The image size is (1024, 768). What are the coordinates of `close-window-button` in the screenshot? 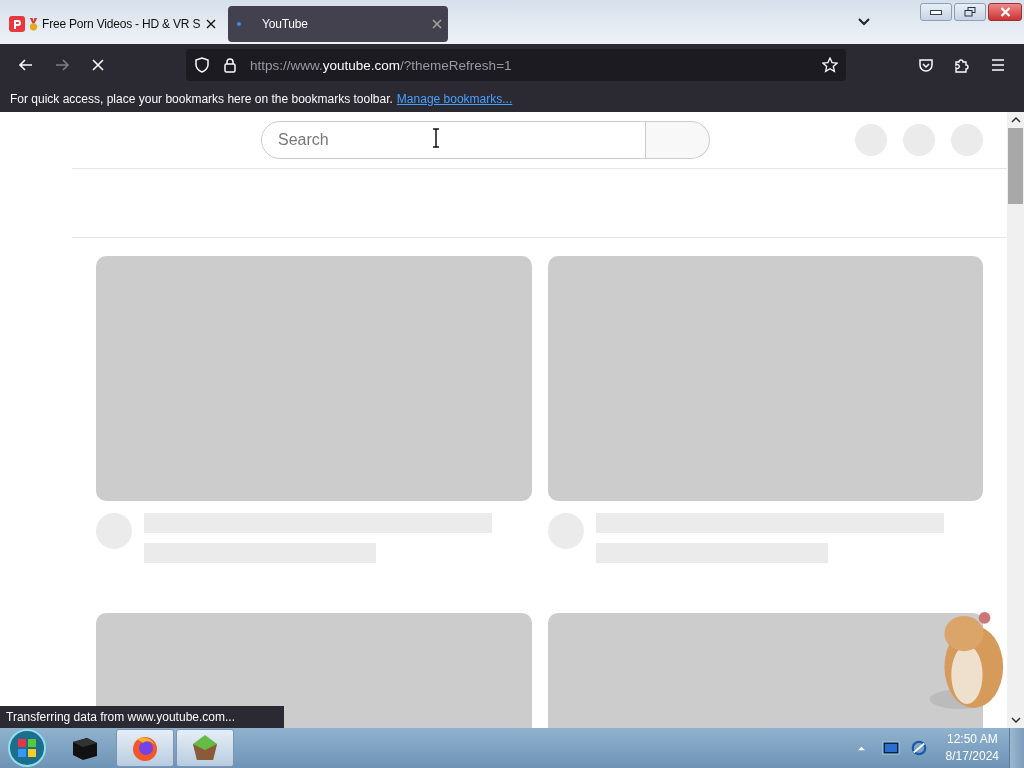 It's located at (1005, 12).